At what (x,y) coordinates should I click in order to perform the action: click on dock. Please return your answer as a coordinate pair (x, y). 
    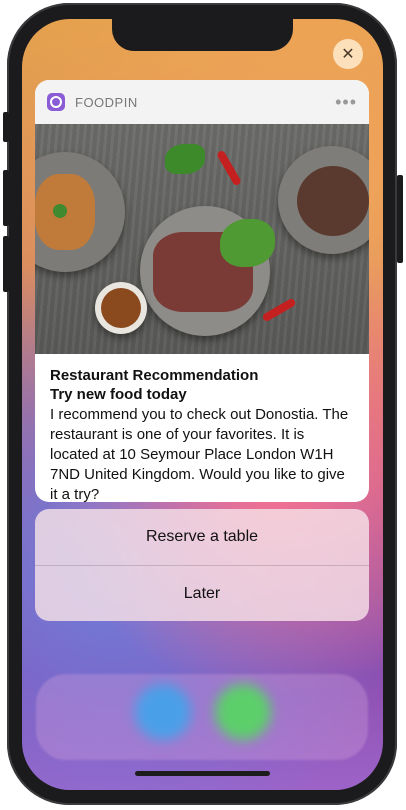
    Looking at the image, I should click on (202, 717).